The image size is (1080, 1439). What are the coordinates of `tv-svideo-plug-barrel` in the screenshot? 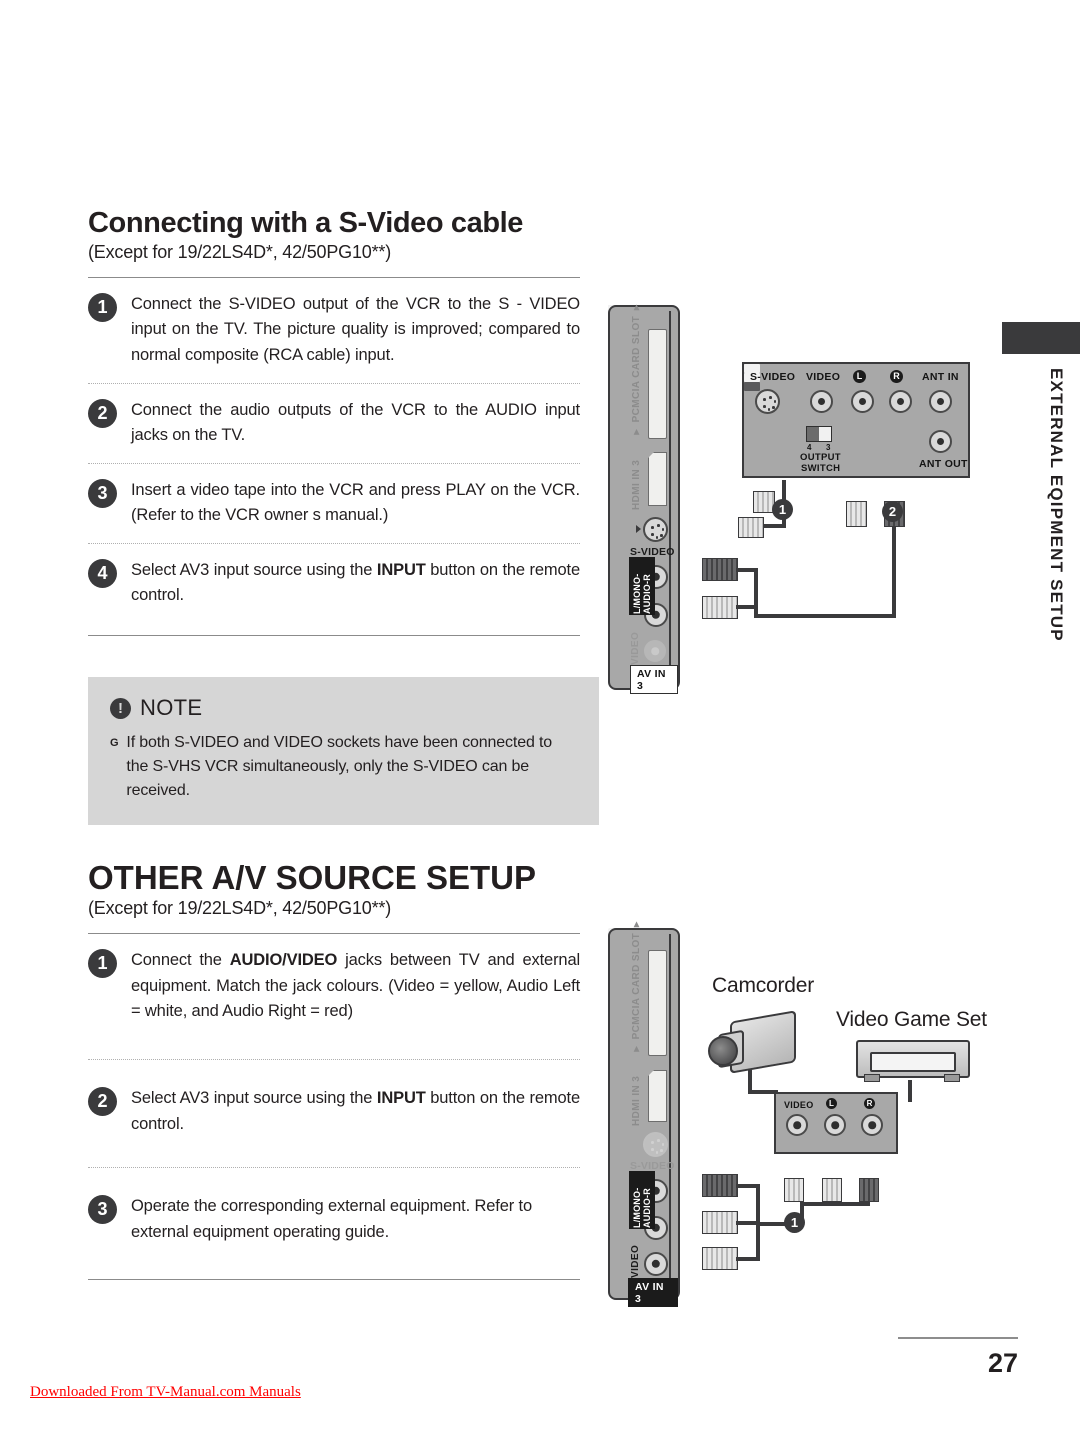 It's located at (751, 527).